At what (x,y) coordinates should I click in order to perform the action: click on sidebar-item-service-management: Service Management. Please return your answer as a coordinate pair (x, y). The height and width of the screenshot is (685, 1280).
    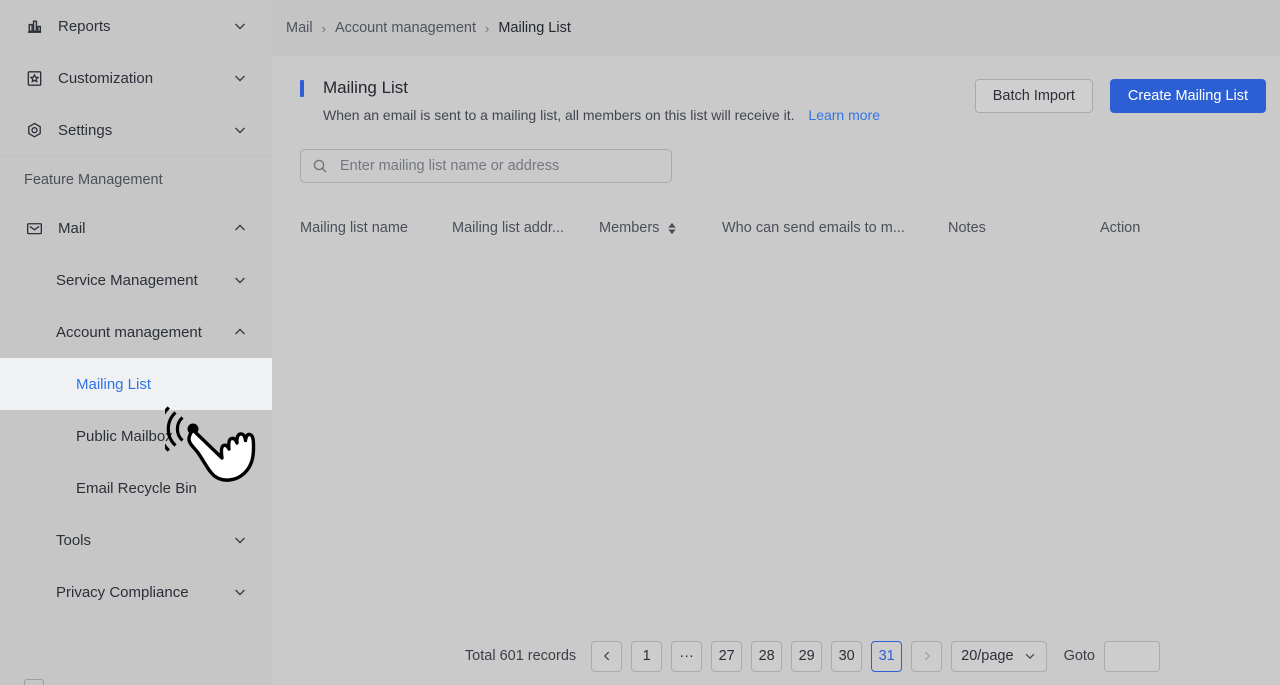
    Looking at the image, I should click on (136, 280).